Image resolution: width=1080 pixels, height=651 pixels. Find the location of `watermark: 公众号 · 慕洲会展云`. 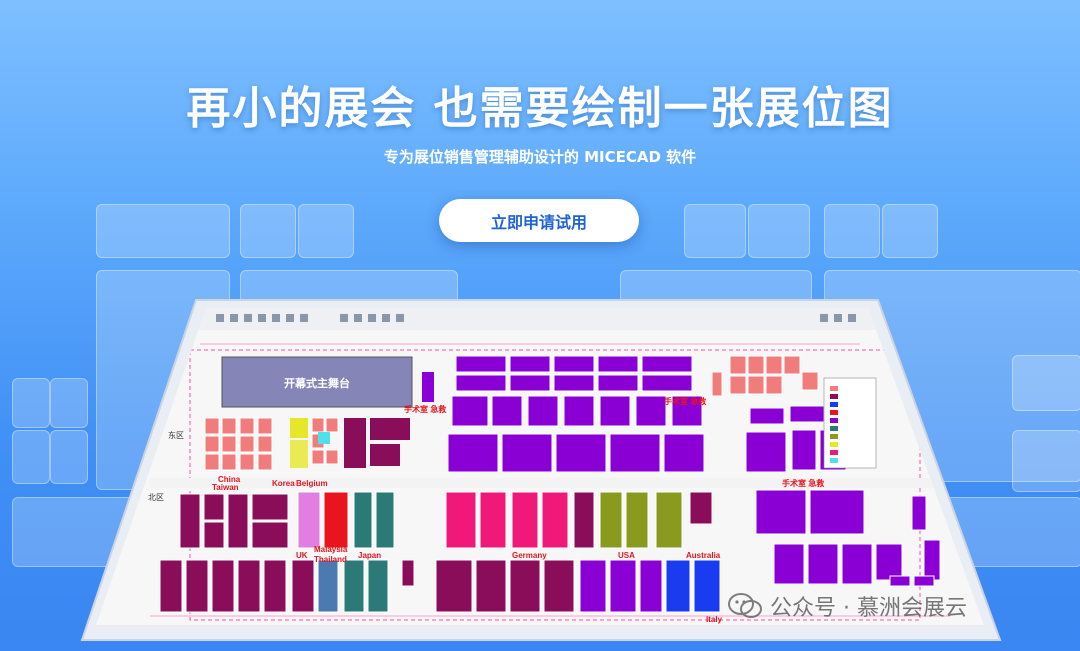

watermark: 公众号 · 慕洲会展云 is located at coordinates (847, 606).